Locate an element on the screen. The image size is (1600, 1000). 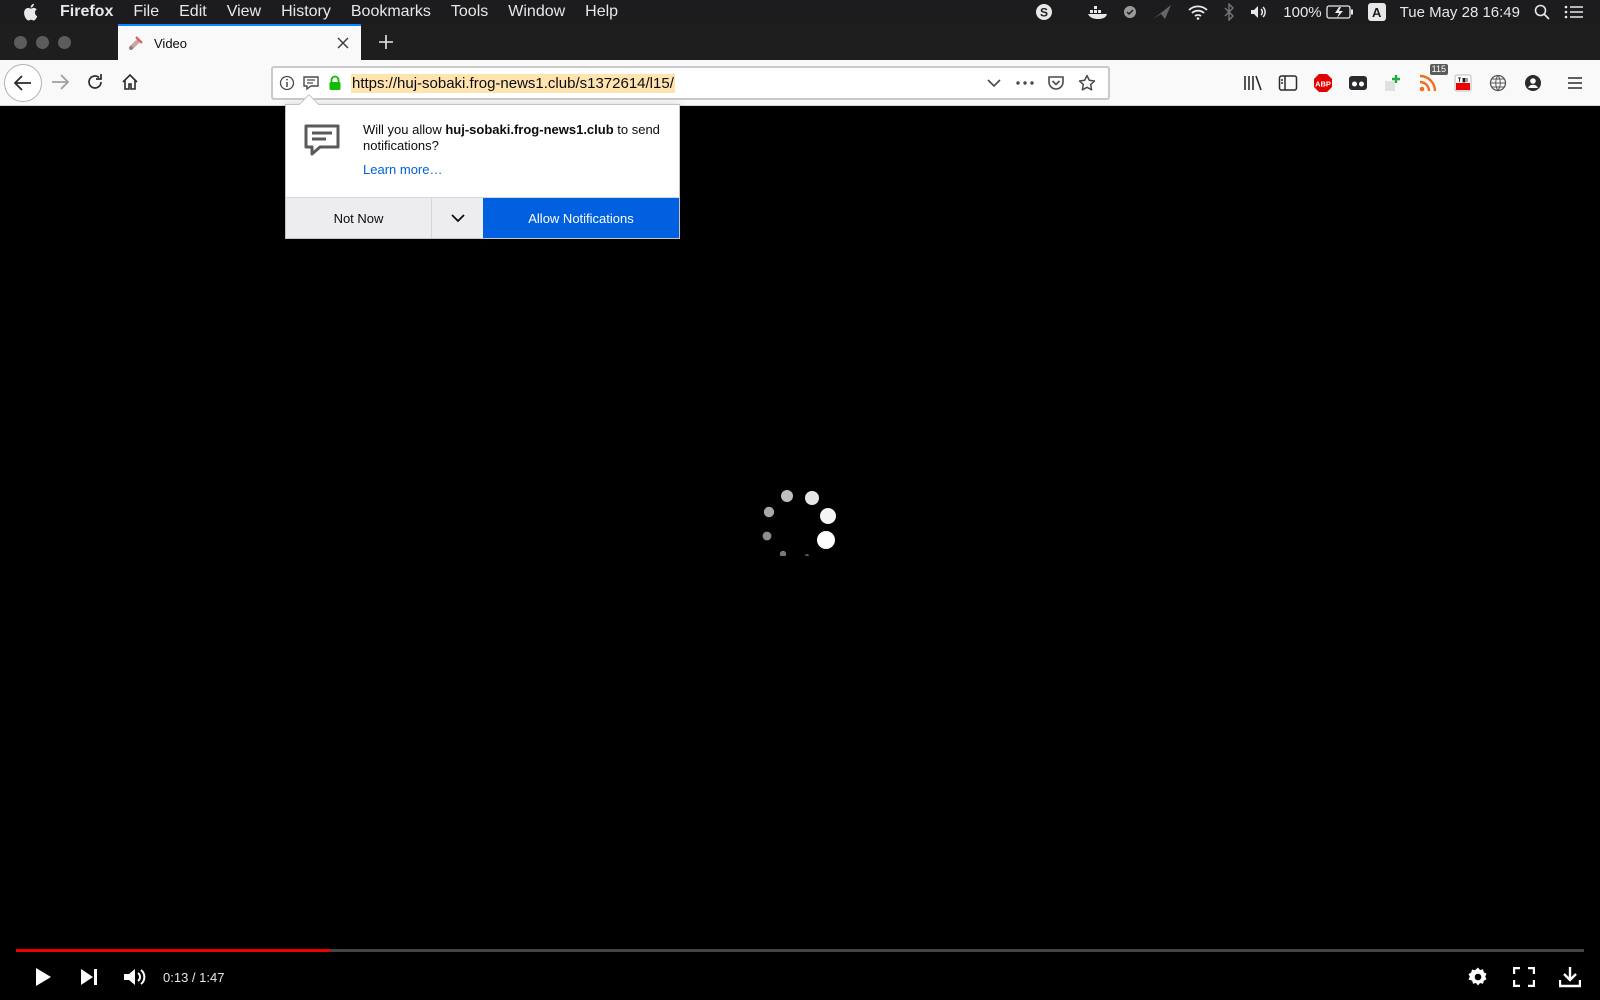
menu-help: Help is located at coordinates (601, 12).